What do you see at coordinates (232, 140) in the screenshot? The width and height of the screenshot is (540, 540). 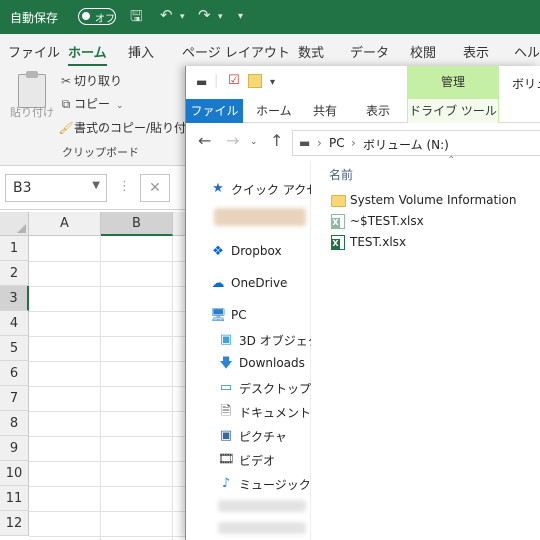 I see `forward-arrow-icon: →` at bounding box center [232, 140].